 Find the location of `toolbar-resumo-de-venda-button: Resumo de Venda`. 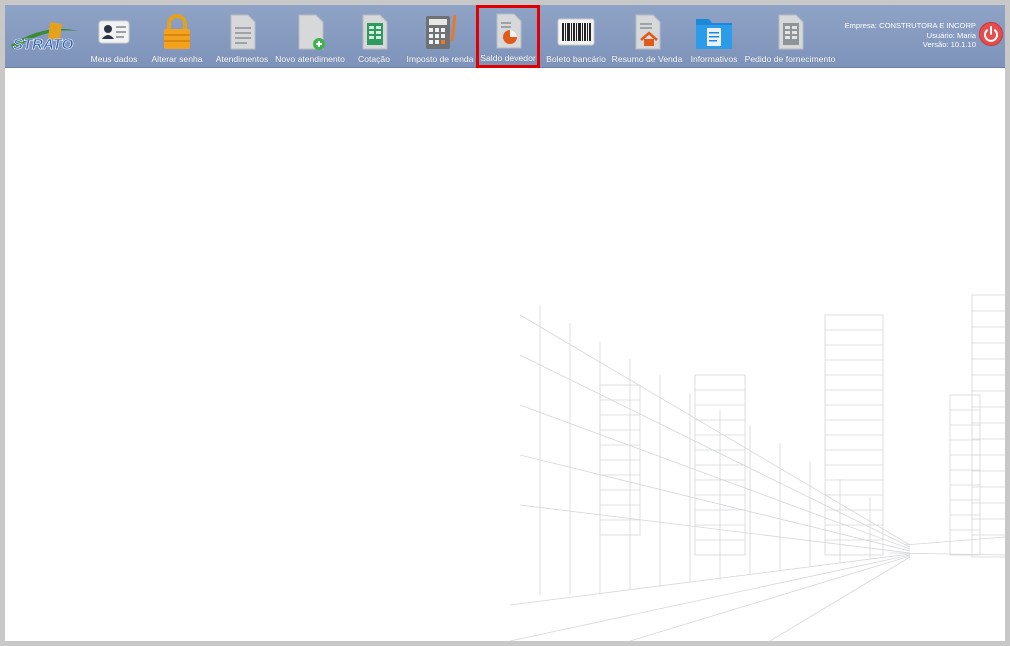

toolbar-resumo-de-venda-button: Resumo de Venda is located at coordinates (647, 37).